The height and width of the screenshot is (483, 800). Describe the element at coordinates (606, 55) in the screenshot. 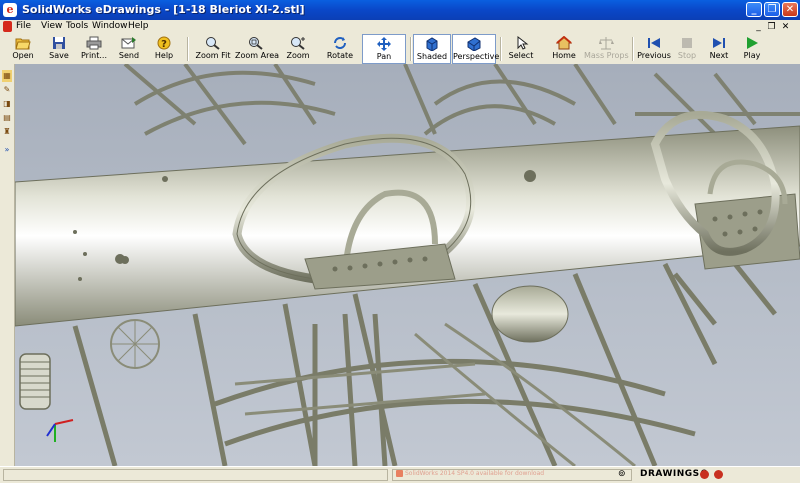

I see `mass-props-label: Mass Props` at that location.